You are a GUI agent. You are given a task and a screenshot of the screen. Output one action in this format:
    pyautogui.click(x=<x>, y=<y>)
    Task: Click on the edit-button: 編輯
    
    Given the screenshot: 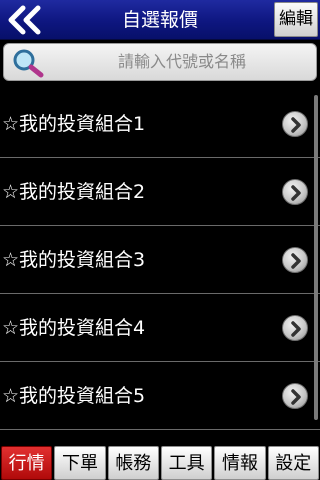 What is the action you would take?
    pyautogui.click(x=296, y=19)
    